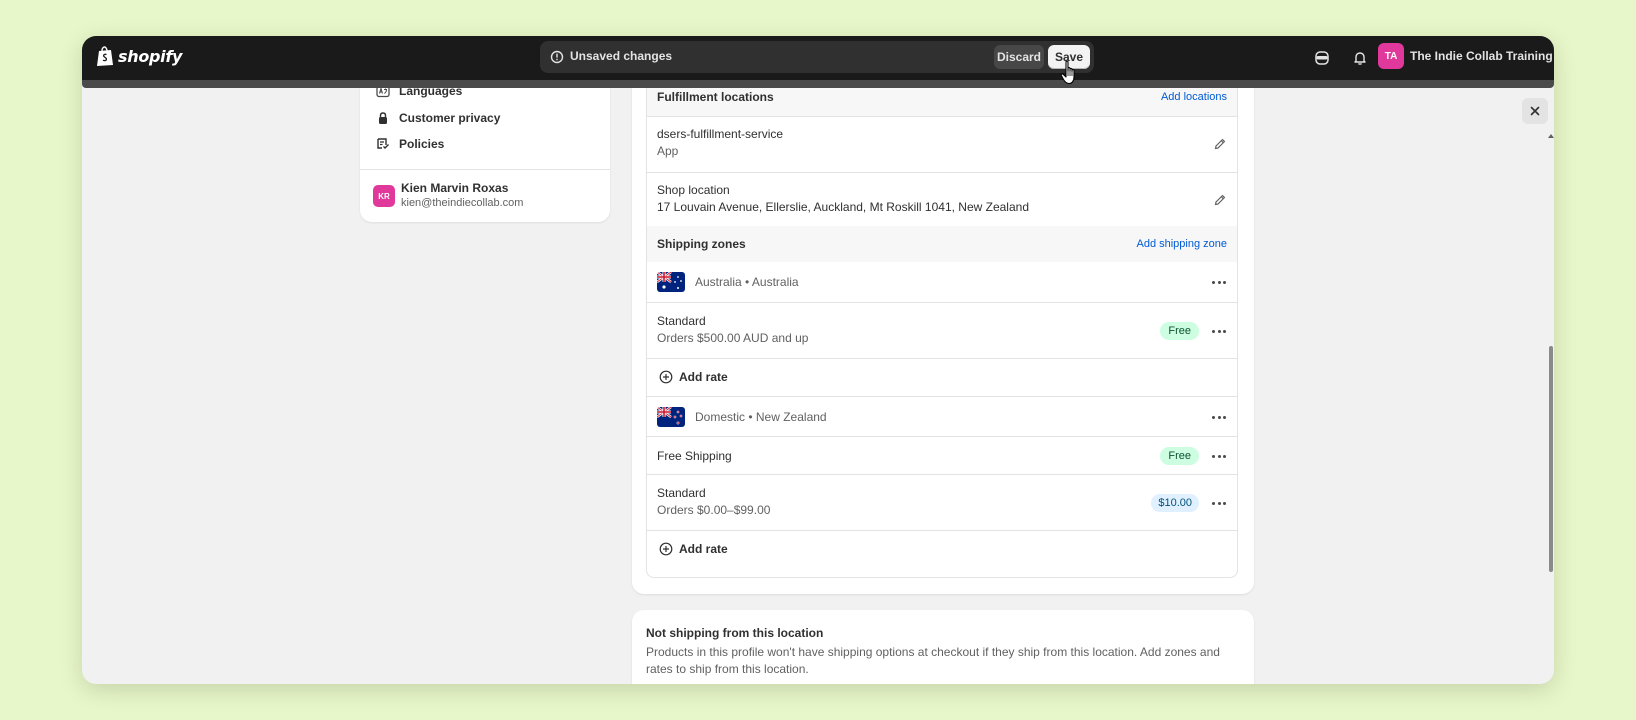  I want to click on close-icon, so click(1535, 111).